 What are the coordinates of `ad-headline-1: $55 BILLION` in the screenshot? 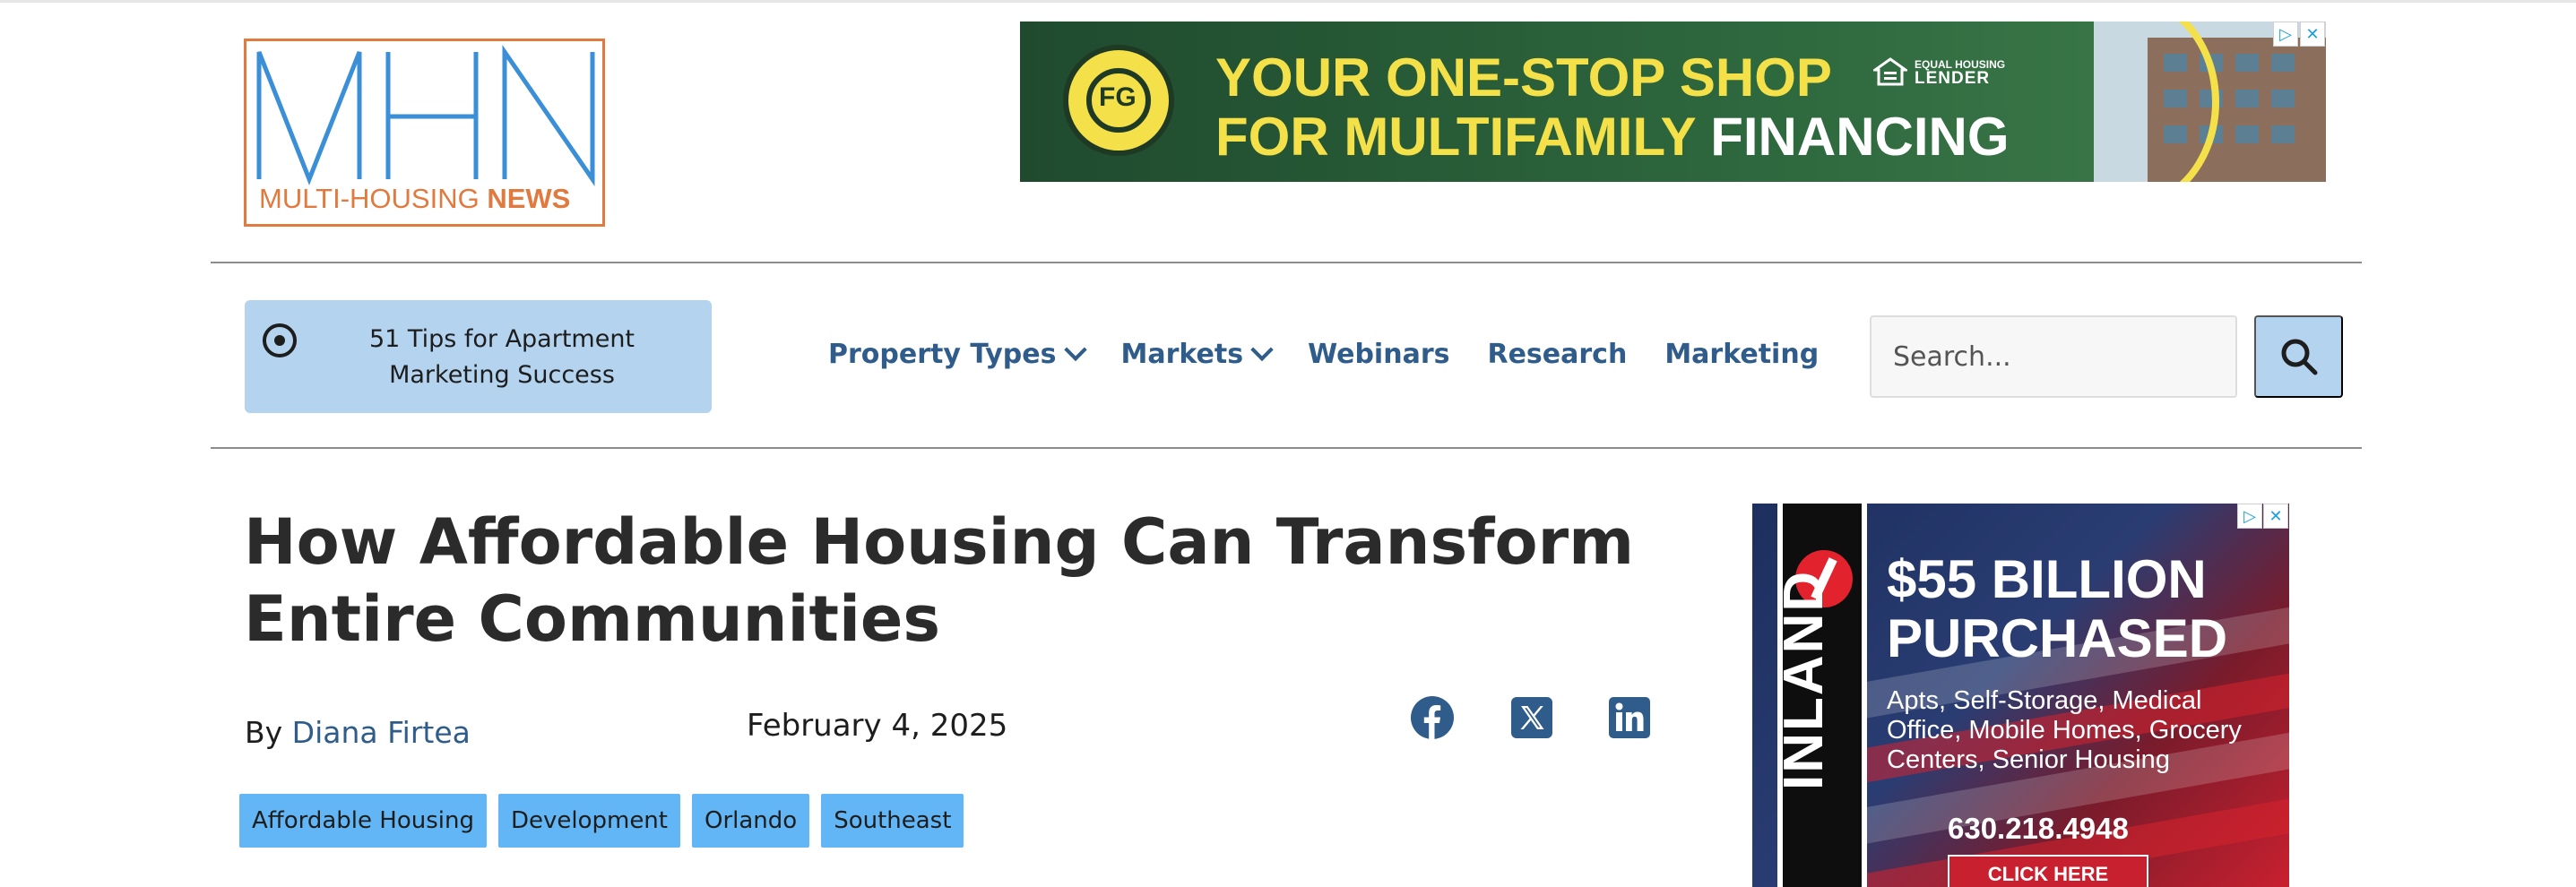 It's located at (2047, 579).